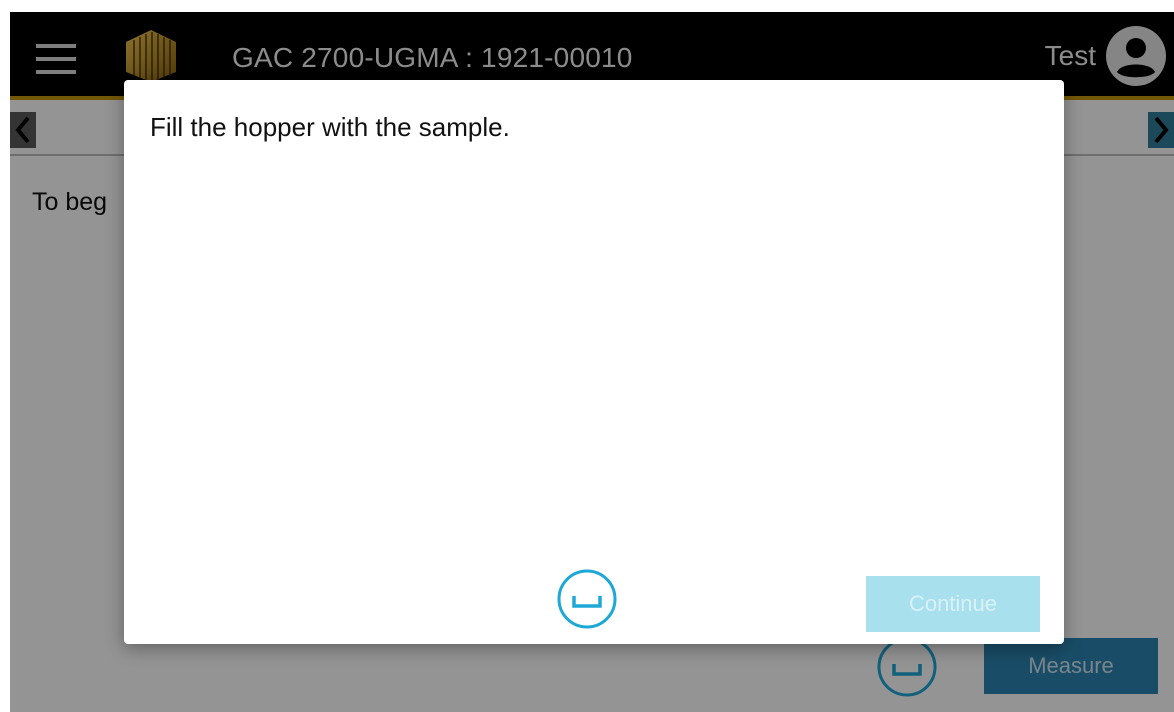 This screenshot has height=712, width=1174. What do you see at coordinates (330, 127) in the screenshot?
I see `dialog-message: Fill the hopper with the sample.` at bounding box center [330, 127].